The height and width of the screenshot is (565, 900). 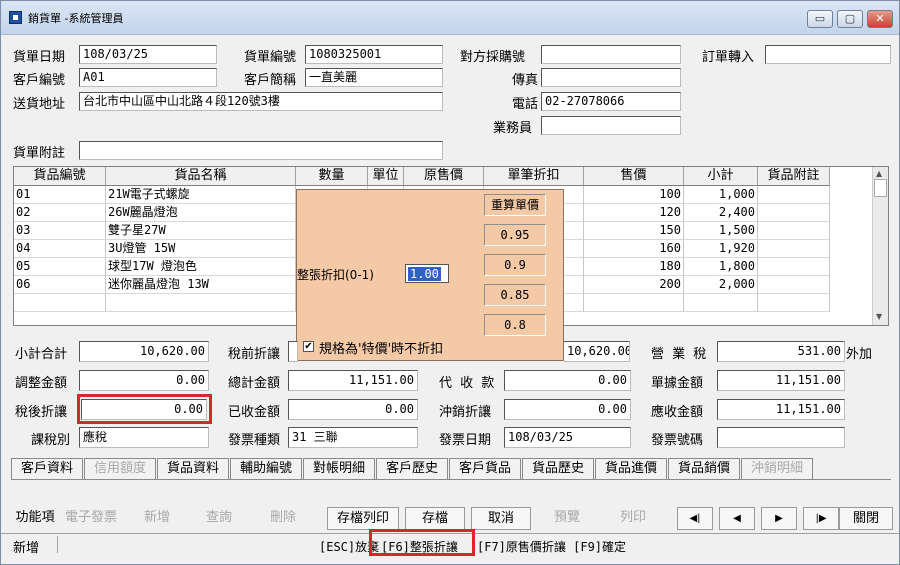 What do you see at coordinates (880, 188) in the screenshot?
I see `scroll-thumb` at bounding box center [880, 188].